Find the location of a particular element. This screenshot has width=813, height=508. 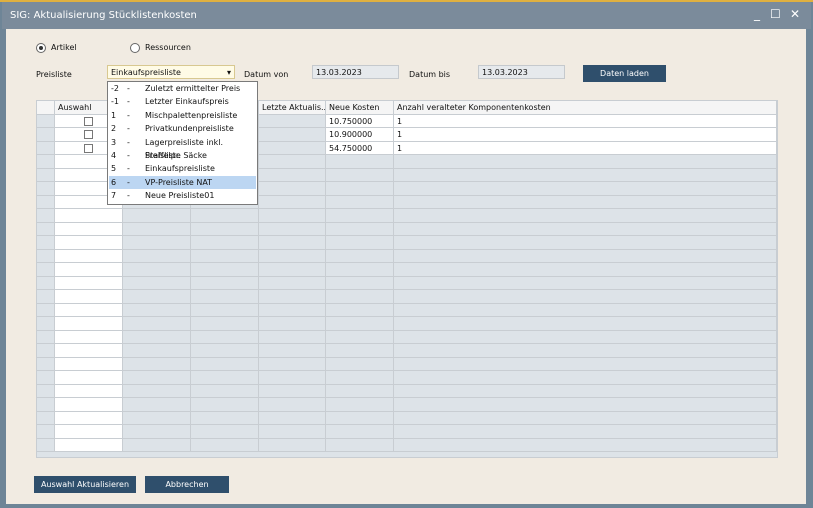

dropdown-option: 5- Einkaufspreisliste is located at coordinates (182, 168).